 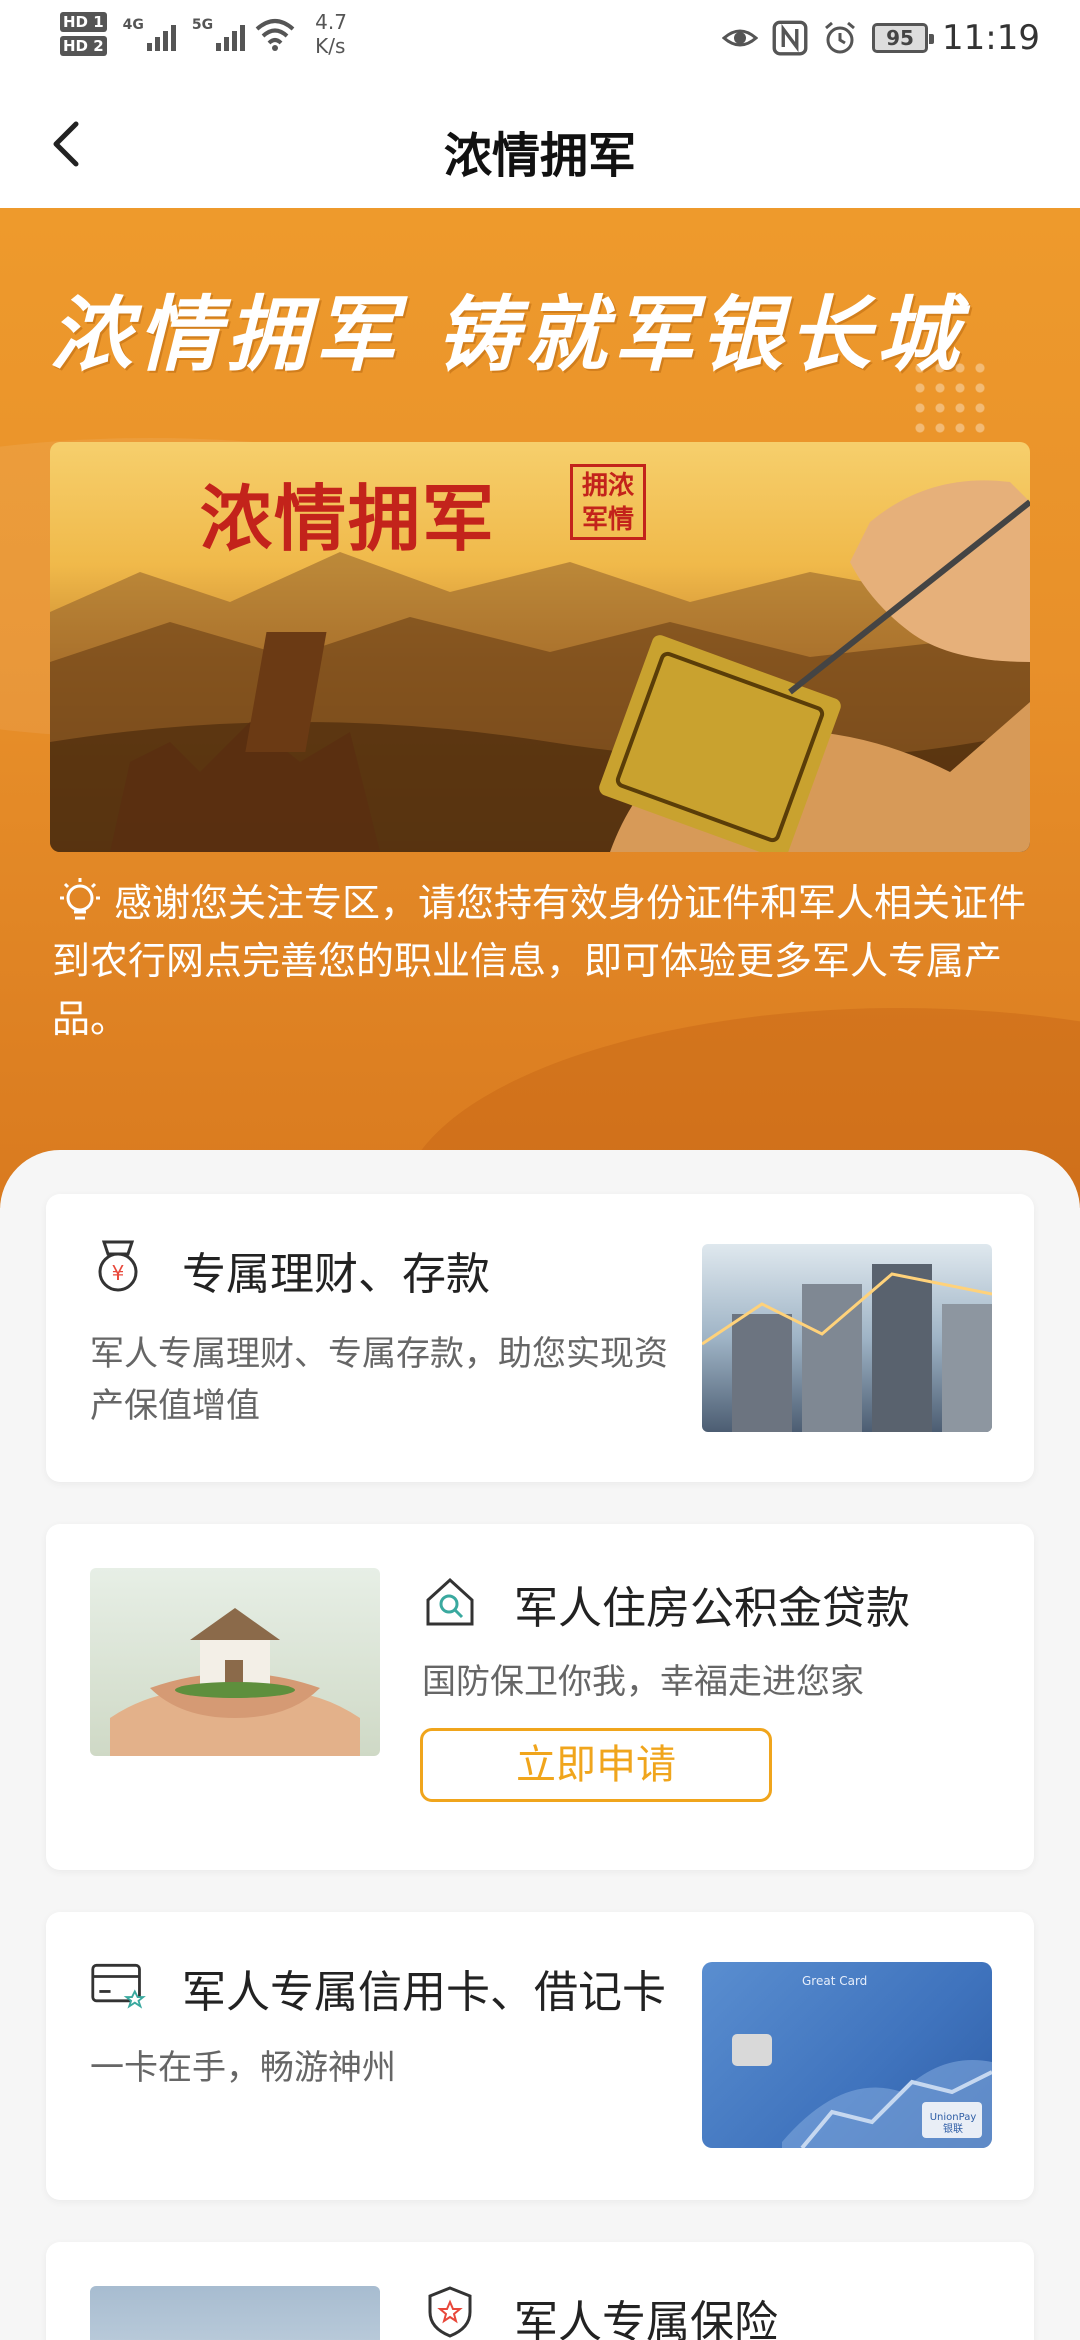 I want to click on card-loan: 军人住房公积金贷款 国防保卫你我，幸福走进您家 立即申请, so click(x=540, y=1697).